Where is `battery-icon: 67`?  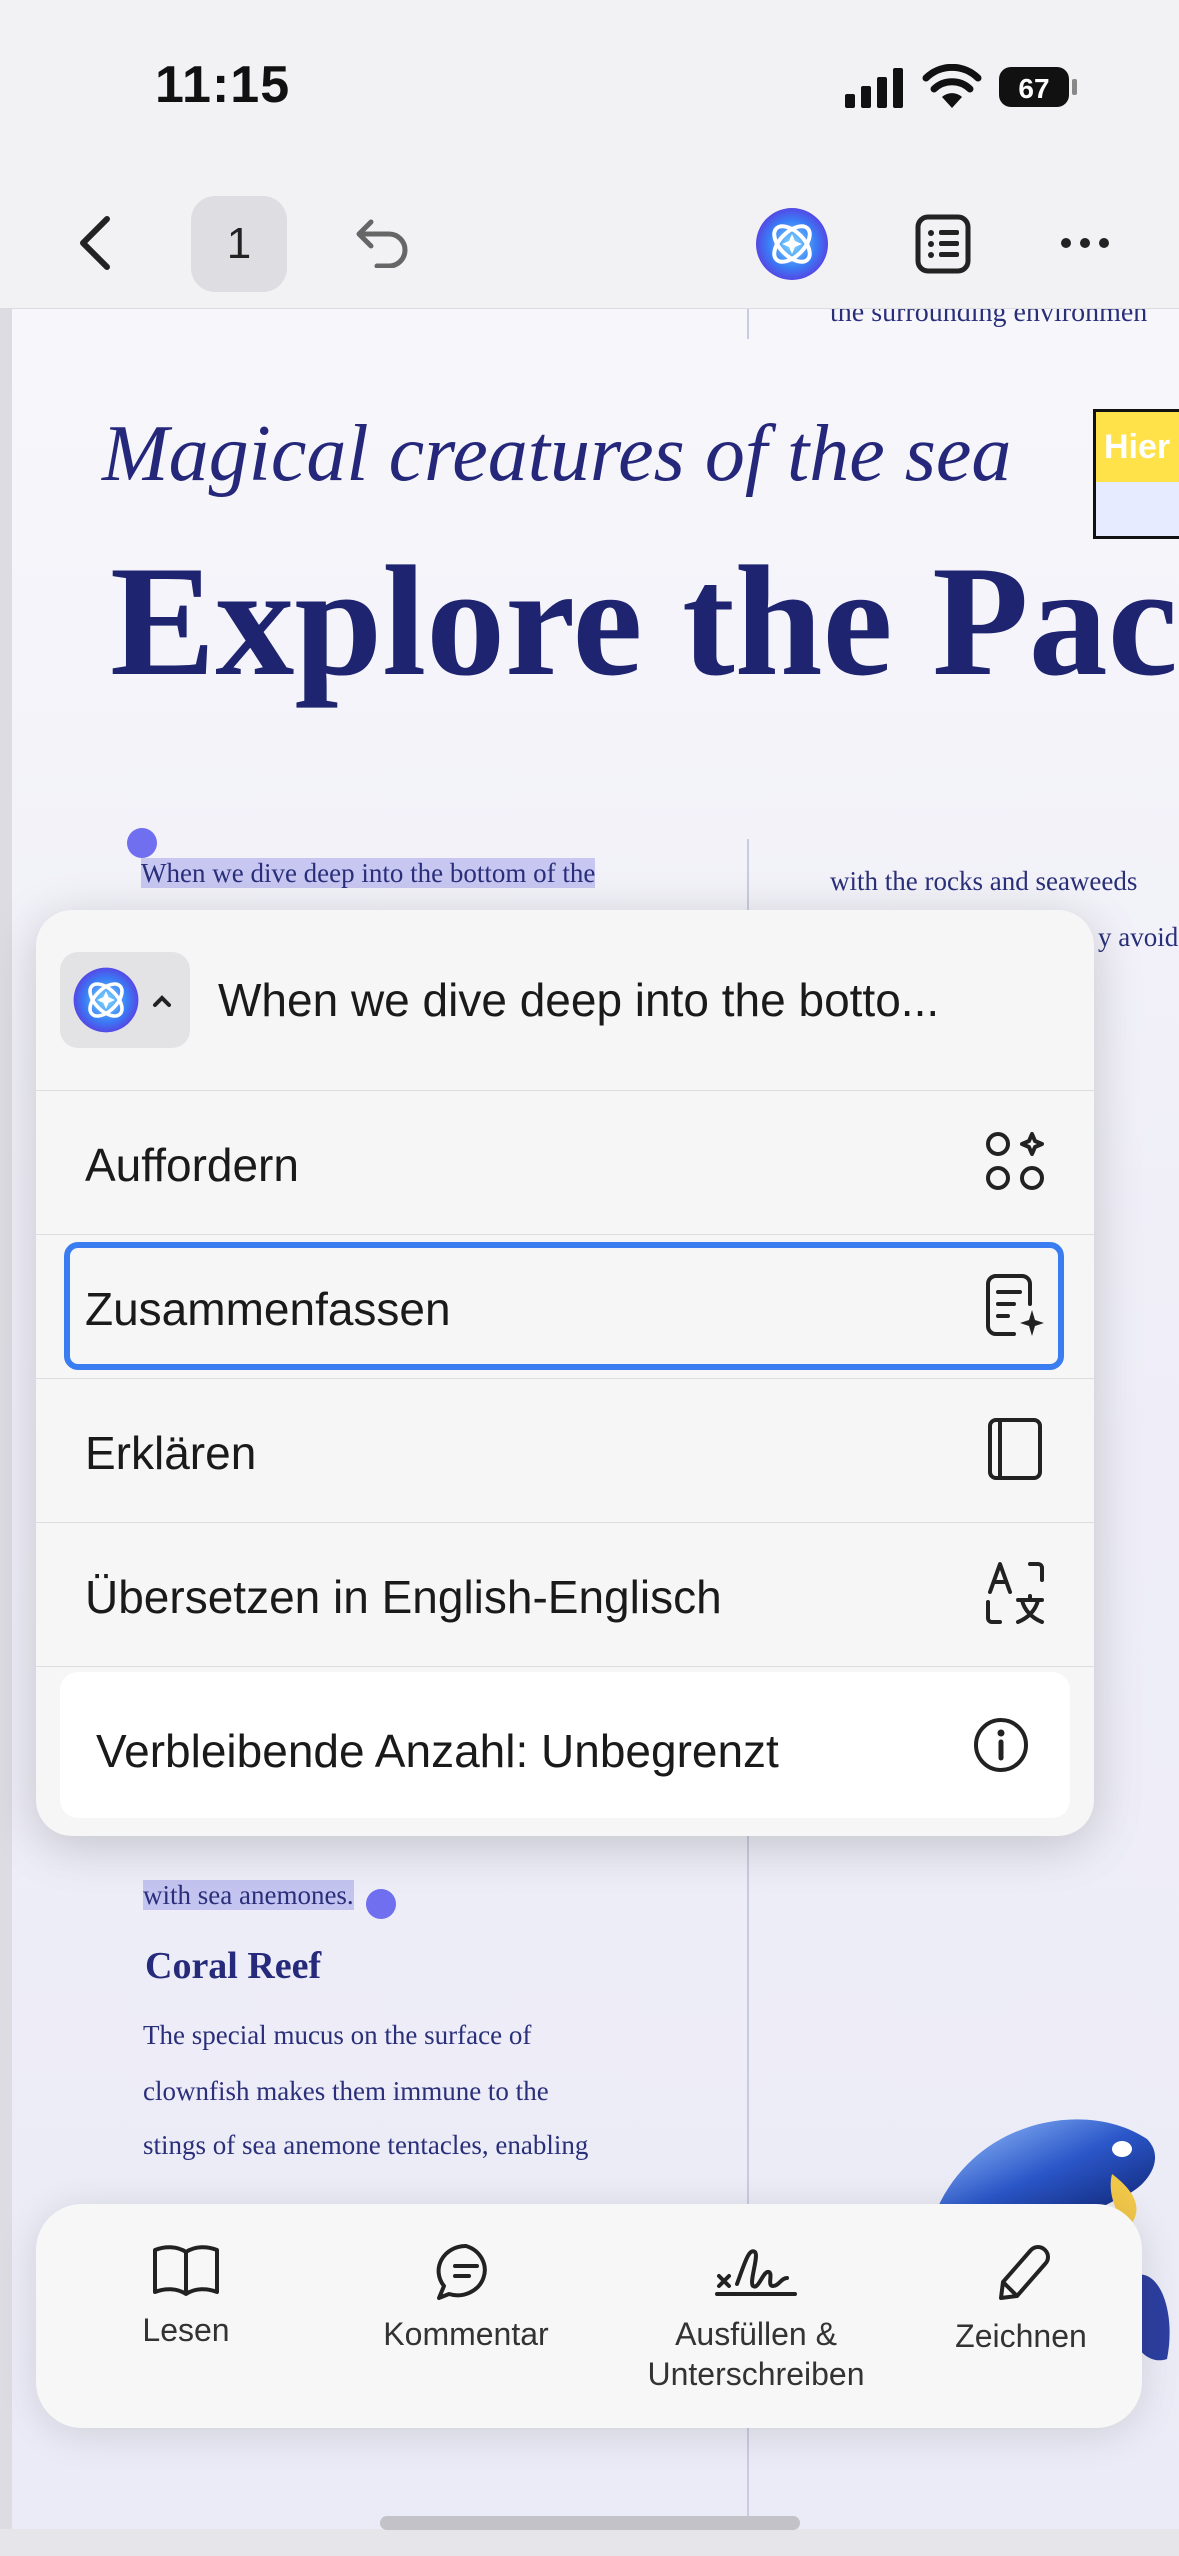 battery-icon: 67 is located at coordinates (1038, 87).